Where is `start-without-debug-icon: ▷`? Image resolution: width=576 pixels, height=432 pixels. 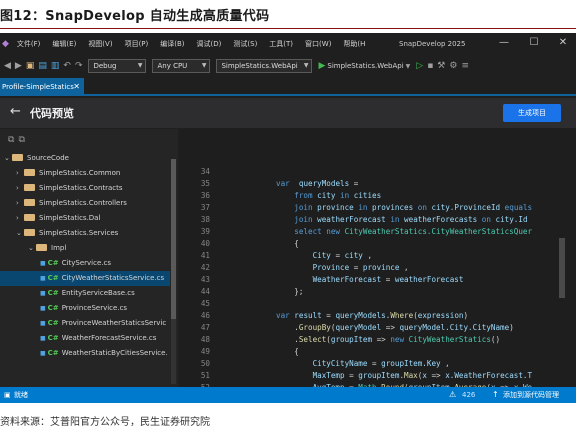 start-without-debug-icon: ▷ is located at coordinates (419, 66).